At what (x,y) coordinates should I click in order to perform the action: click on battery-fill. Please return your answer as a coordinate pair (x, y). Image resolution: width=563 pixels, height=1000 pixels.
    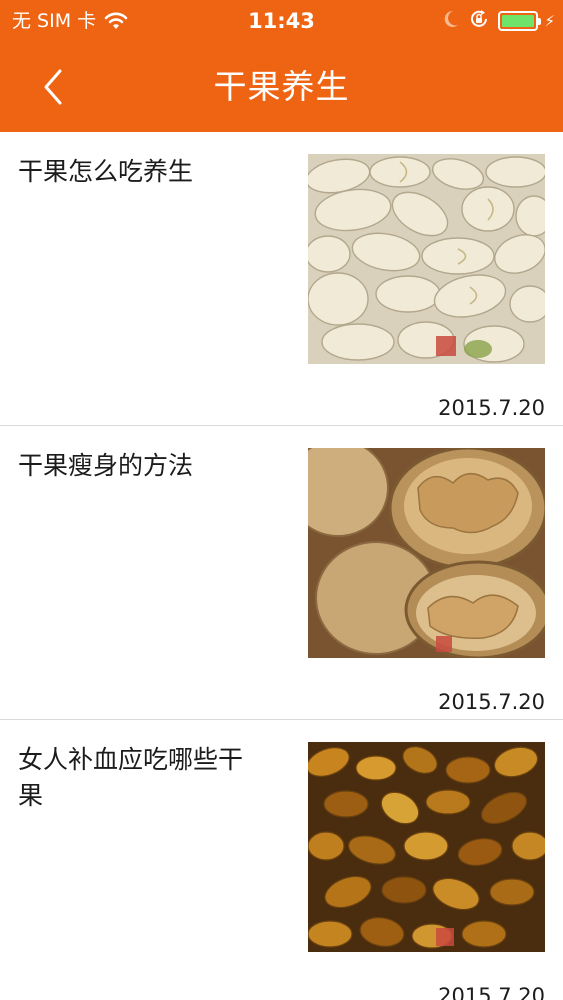
    Looking at the image, I should click on (518, 21).